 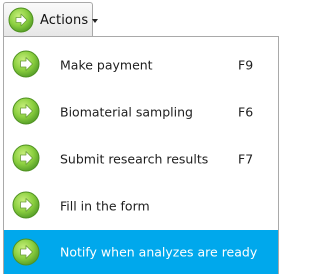 I want to click on menu-item-fill-in-form: Fill in the form, so click(x=141, y=205).